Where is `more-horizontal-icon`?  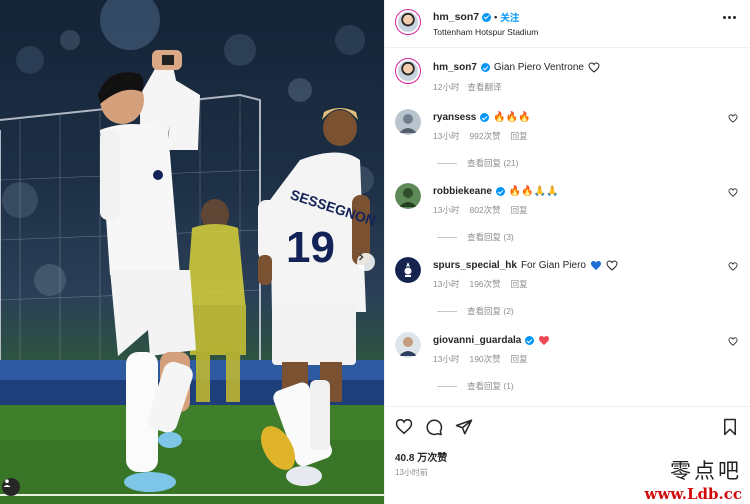
more-horizontal-icon is located at coordinates (724, 17).